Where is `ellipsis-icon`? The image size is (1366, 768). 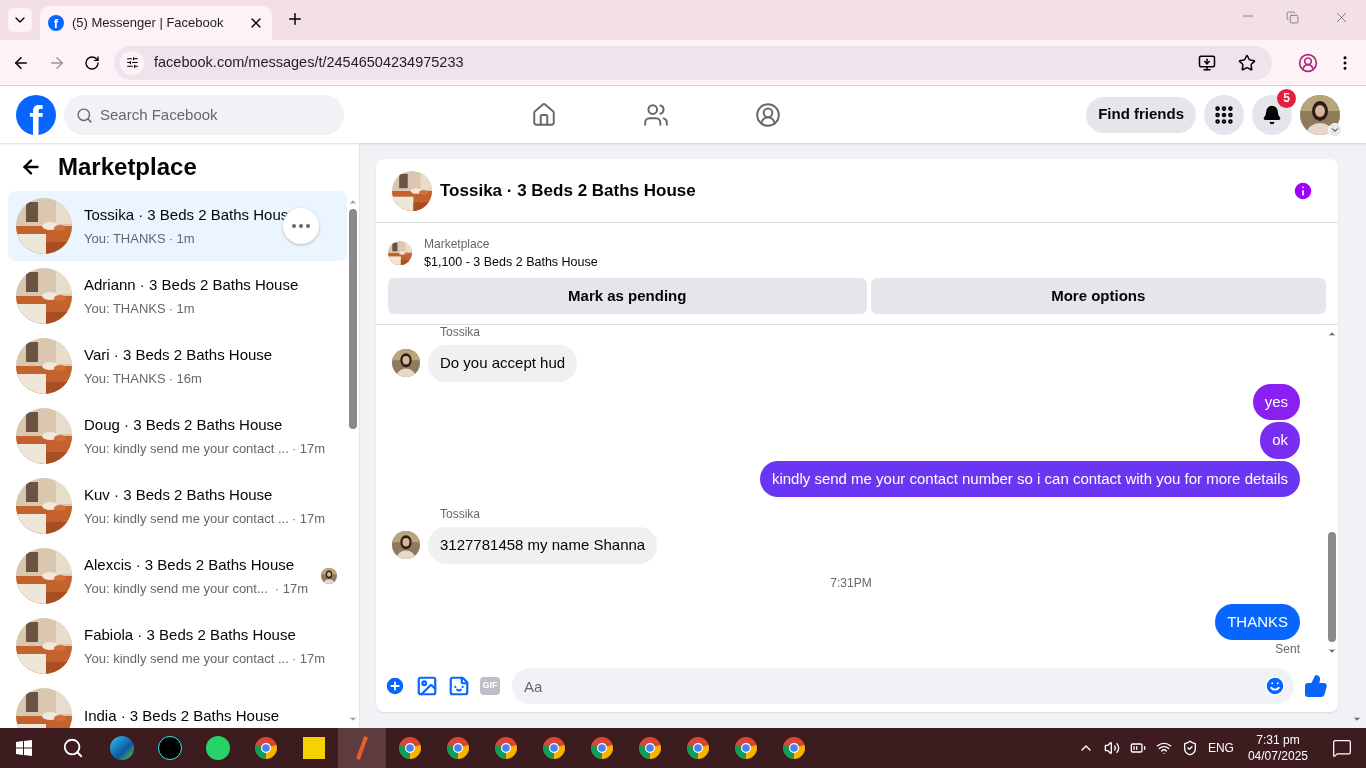 ellipsis-icon is located at coordinates (301, 226).